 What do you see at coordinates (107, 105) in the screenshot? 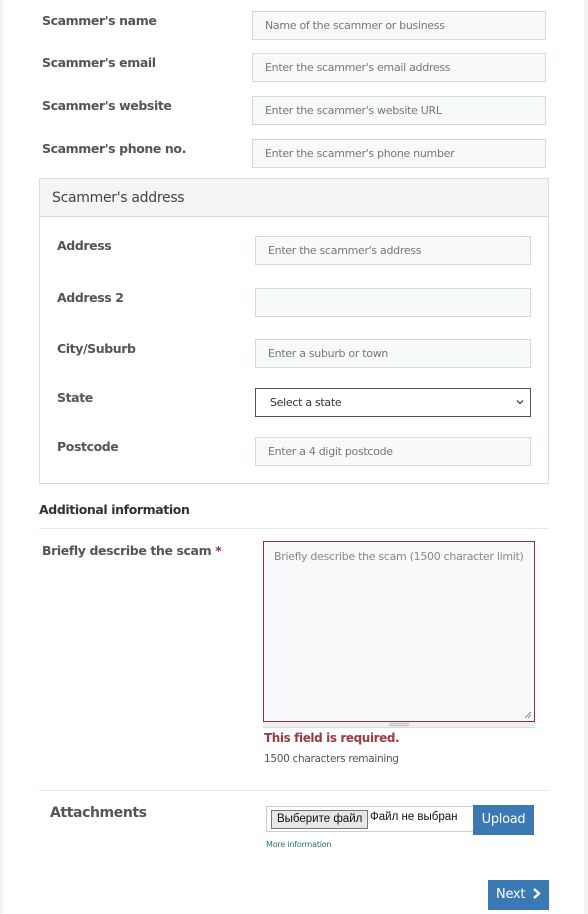
I see `scammer-website-label: Scammer's website` at bounding box center [107, 105].